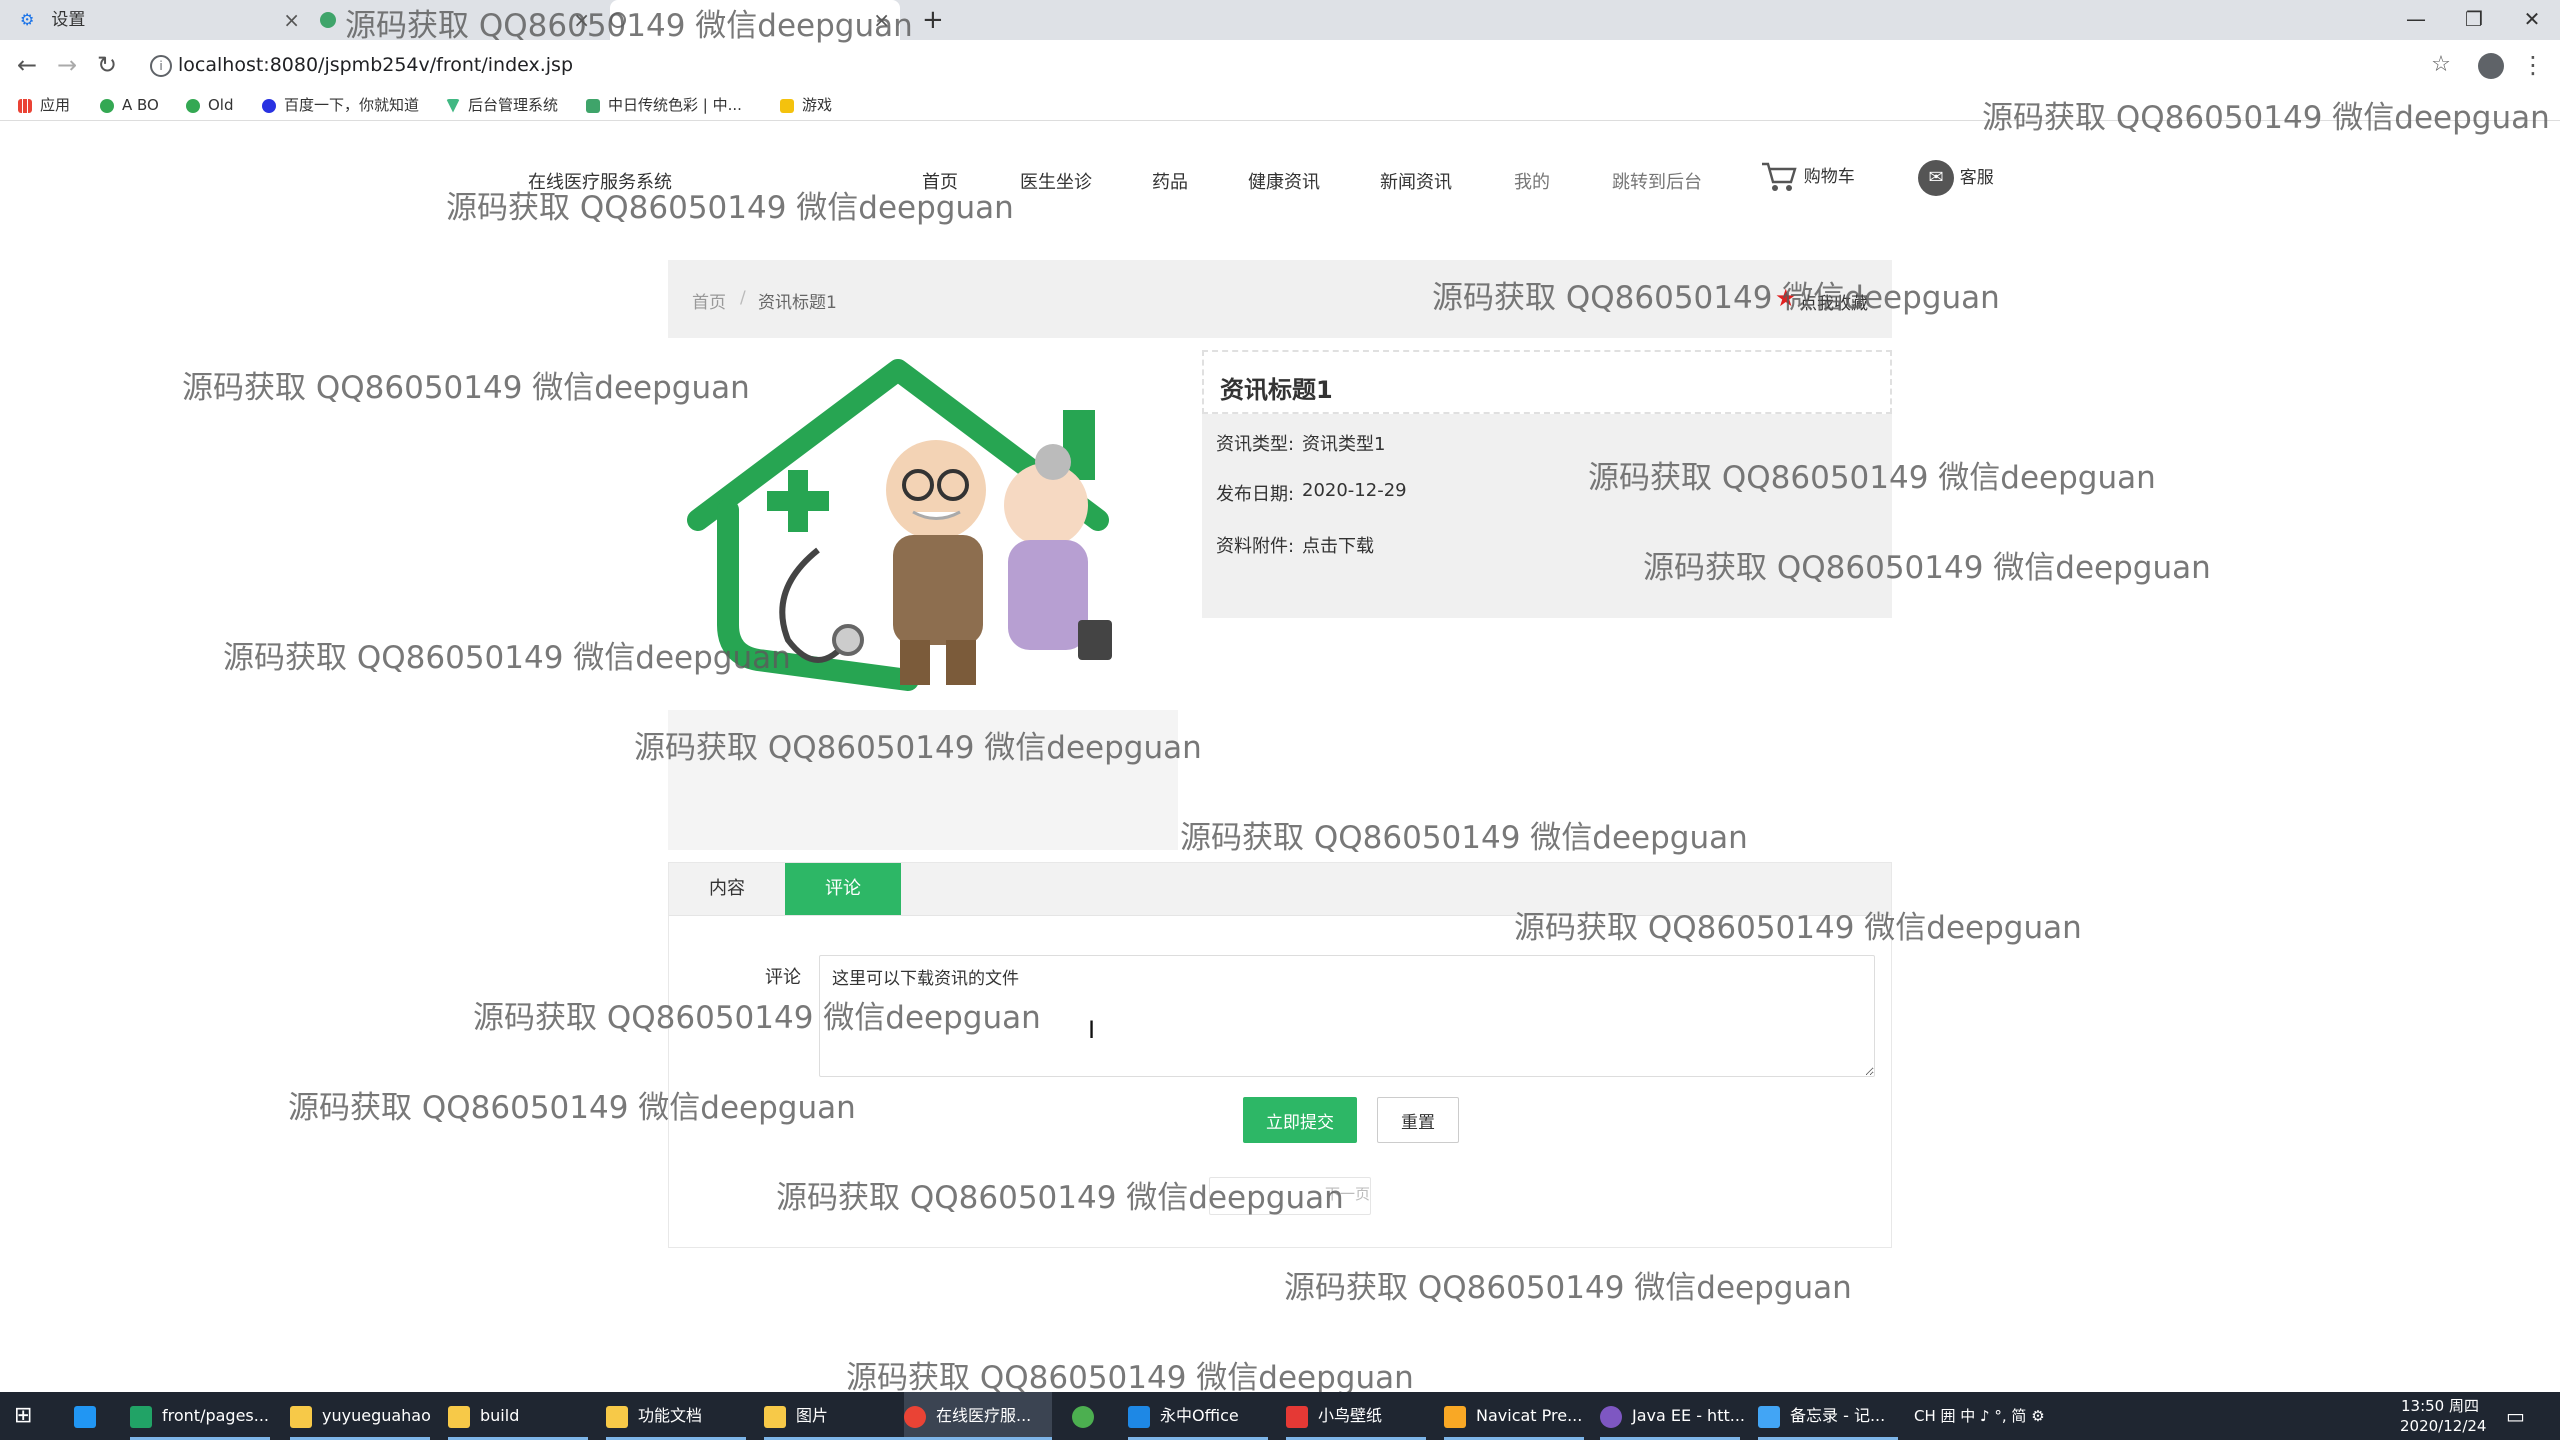 Image resolution: width=2560 pixels, height=1440 pixels. I want to click on breadcrumb-current: 资讯标题1, so click(797, 303).